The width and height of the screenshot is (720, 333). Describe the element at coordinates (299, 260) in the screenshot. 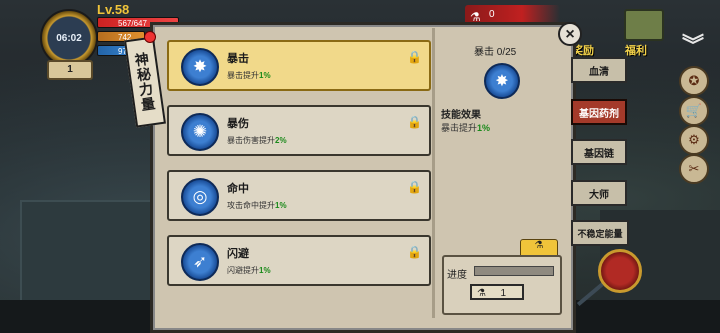

I see `skill-row-dodge: ➶ 闪避 闪避提升1% 🔒` at that location.